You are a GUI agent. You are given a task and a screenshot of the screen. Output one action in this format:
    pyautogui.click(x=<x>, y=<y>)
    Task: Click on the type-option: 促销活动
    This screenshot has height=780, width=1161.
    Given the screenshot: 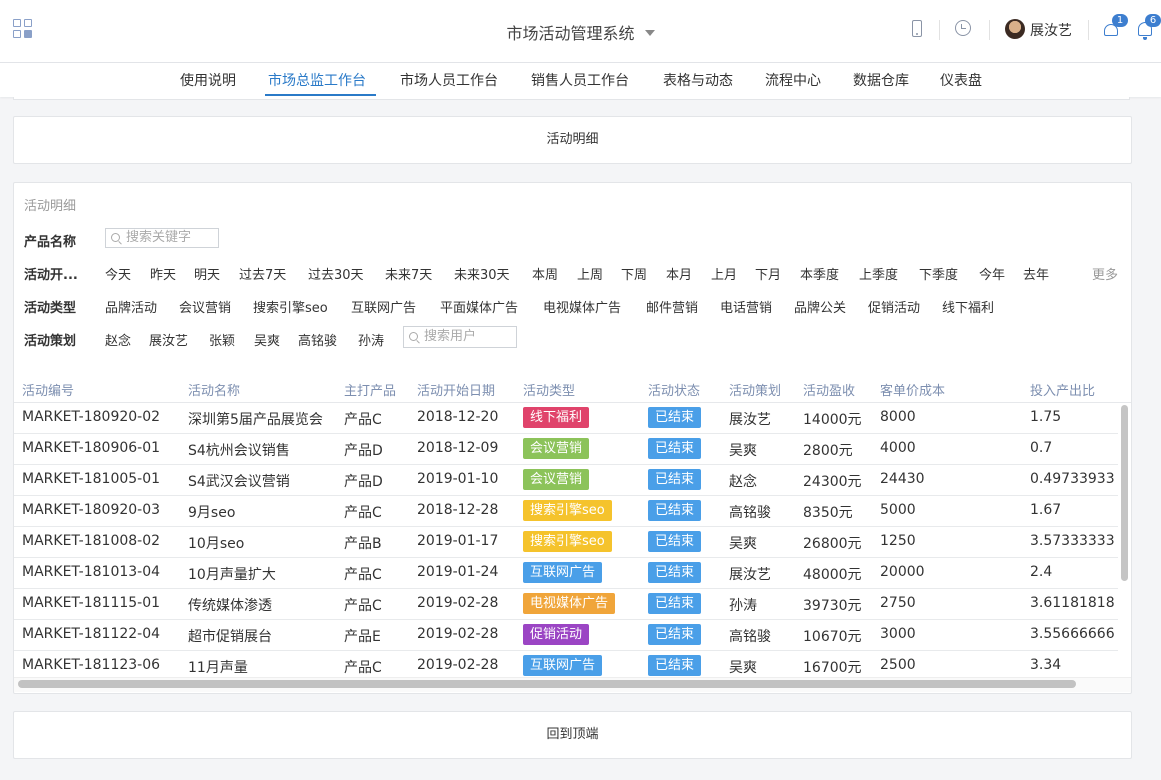 What is the action you would take?
    pyautogui.click(x=894, y=306)
    